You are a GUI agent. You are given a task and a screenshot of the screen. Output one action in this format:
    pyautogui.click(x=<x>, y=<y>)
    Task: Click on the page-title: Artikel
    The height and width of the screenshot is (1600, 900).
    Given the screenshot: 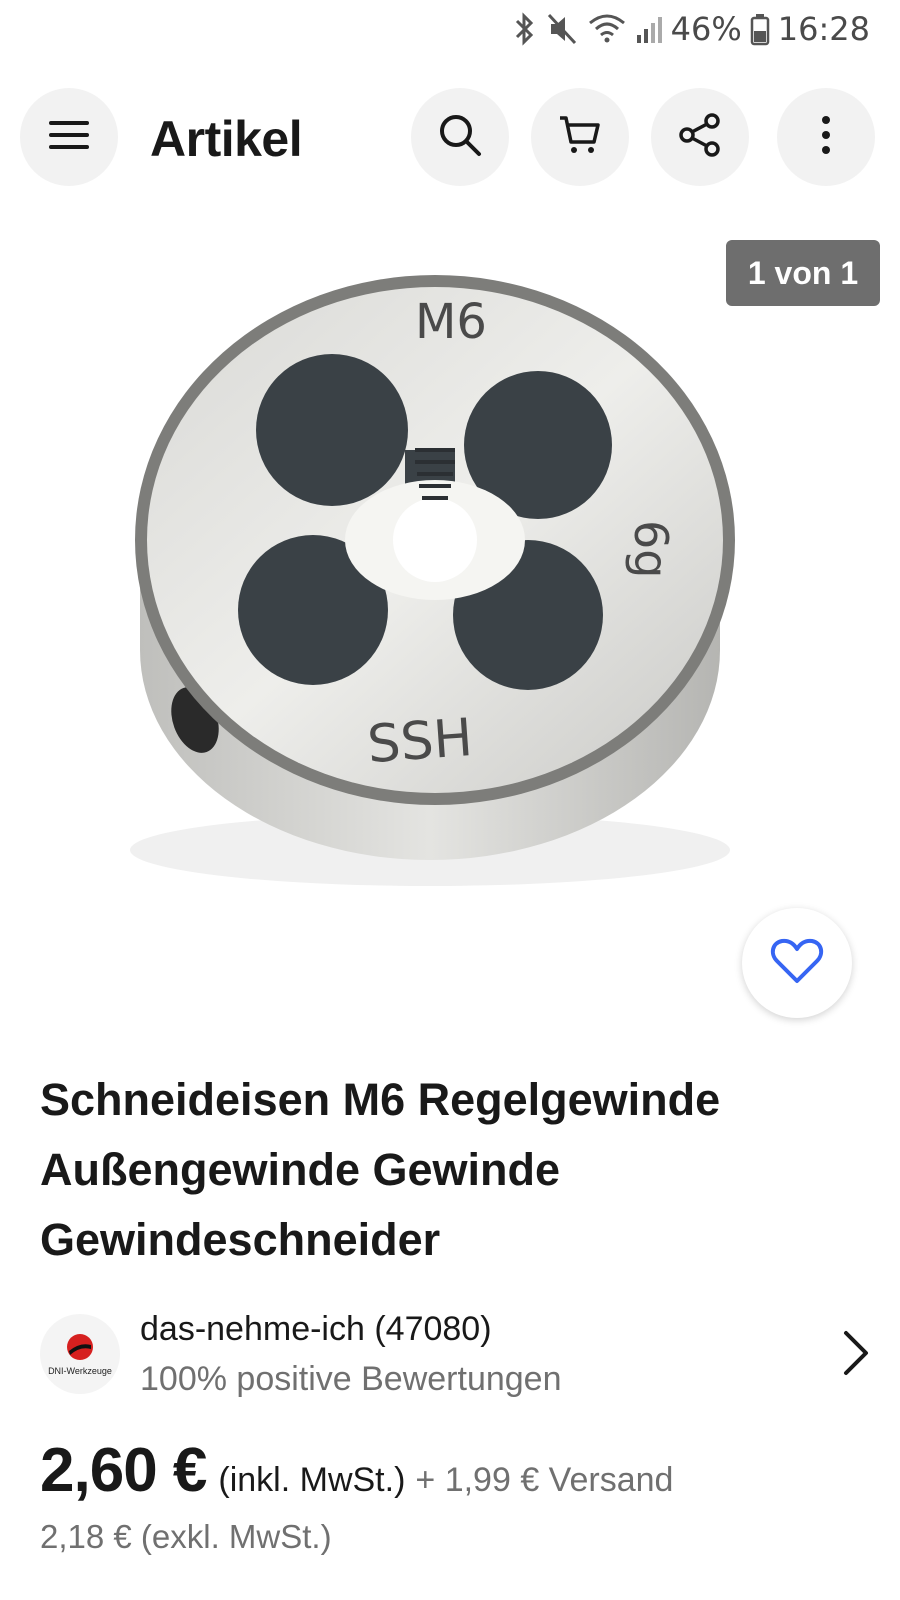 What is the action you would take?
    pyautogui.click(x=226, y=139)
    